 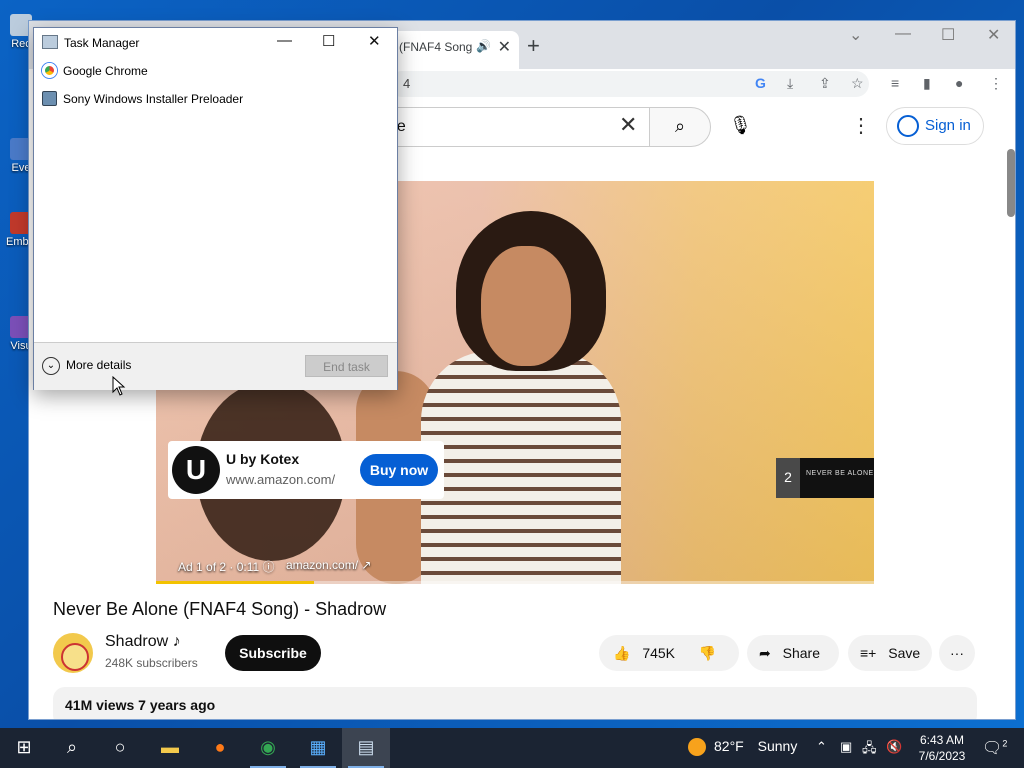 I want to click on clock: 6:43 AM 7/6/2023, so click(x=942, y=748).